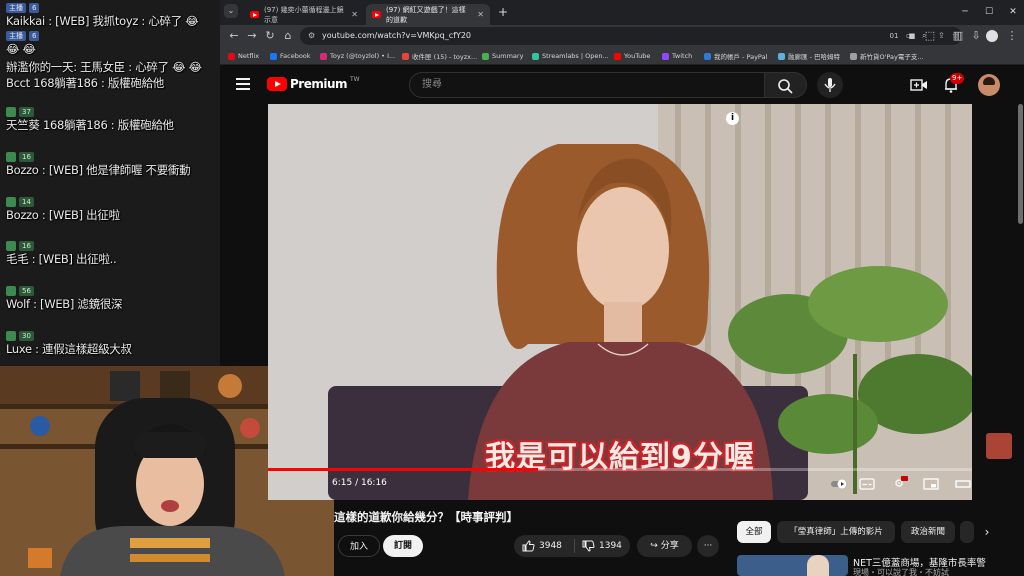  Describe the element at coordinates (732, 118) in the screenshot. I see `video-info-icon: i` at that location.